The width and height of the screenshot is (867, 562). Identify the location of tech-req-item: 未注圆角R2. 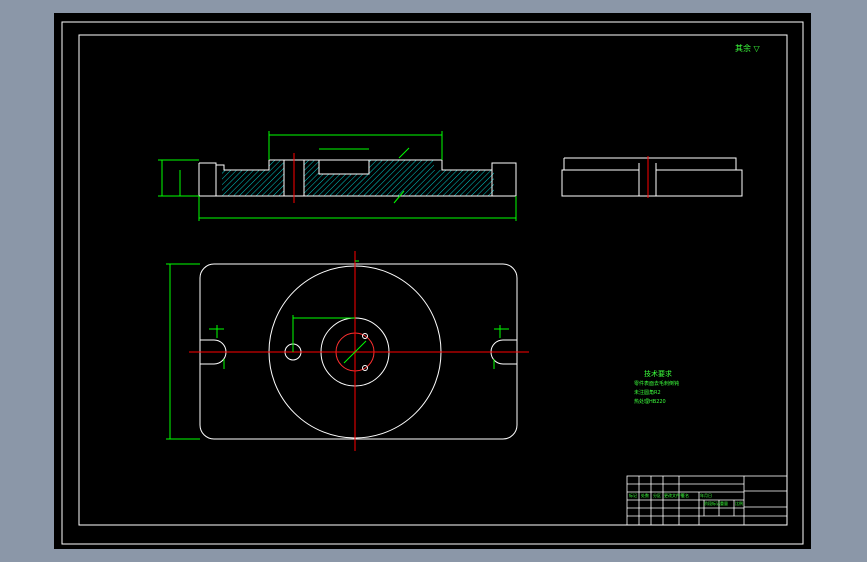
(647, 393).